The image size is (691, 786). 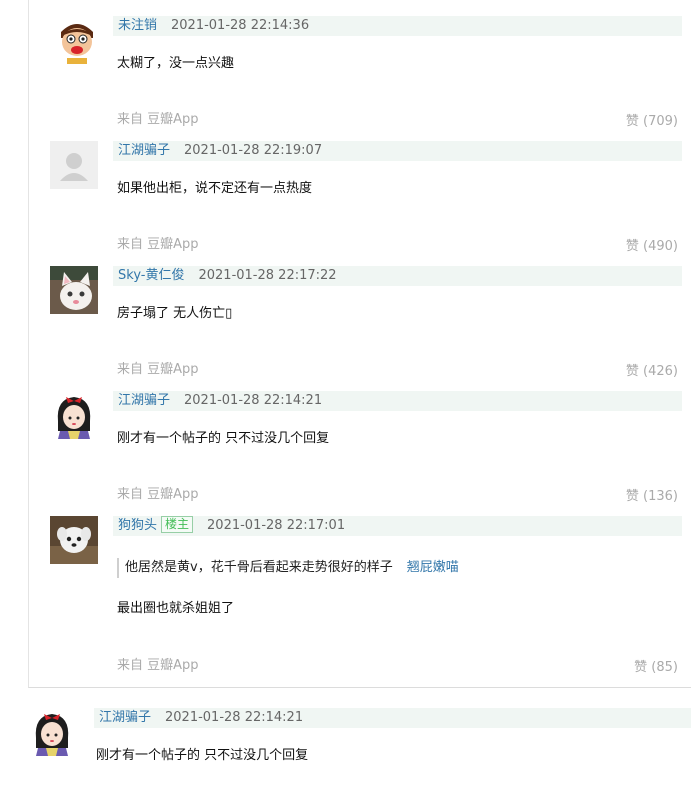 I want to click on reply-meta: Sky-黄仁俊 2021-01-28 22:17:22, so click(x=397, y=276).